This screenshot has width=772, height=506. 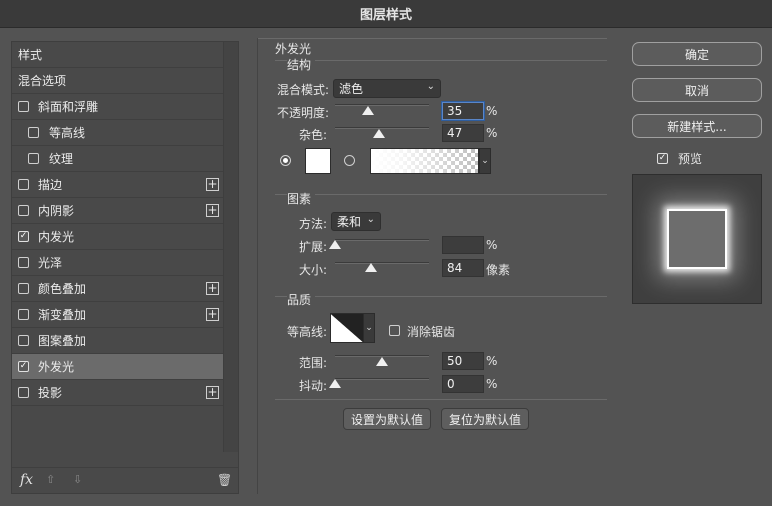 I want to click on noise-input: 47, so click(x=463, y=133).